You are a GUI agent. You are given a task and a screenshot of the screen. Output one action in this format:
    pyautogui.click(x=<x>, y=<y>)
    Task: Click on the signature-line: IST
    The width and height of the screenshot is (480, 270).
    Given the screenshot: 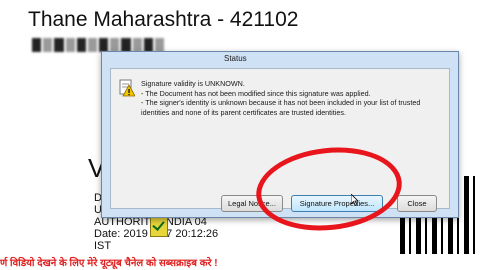 What is the action you would take?
    pyautogui.click(x=103, y=246)
    